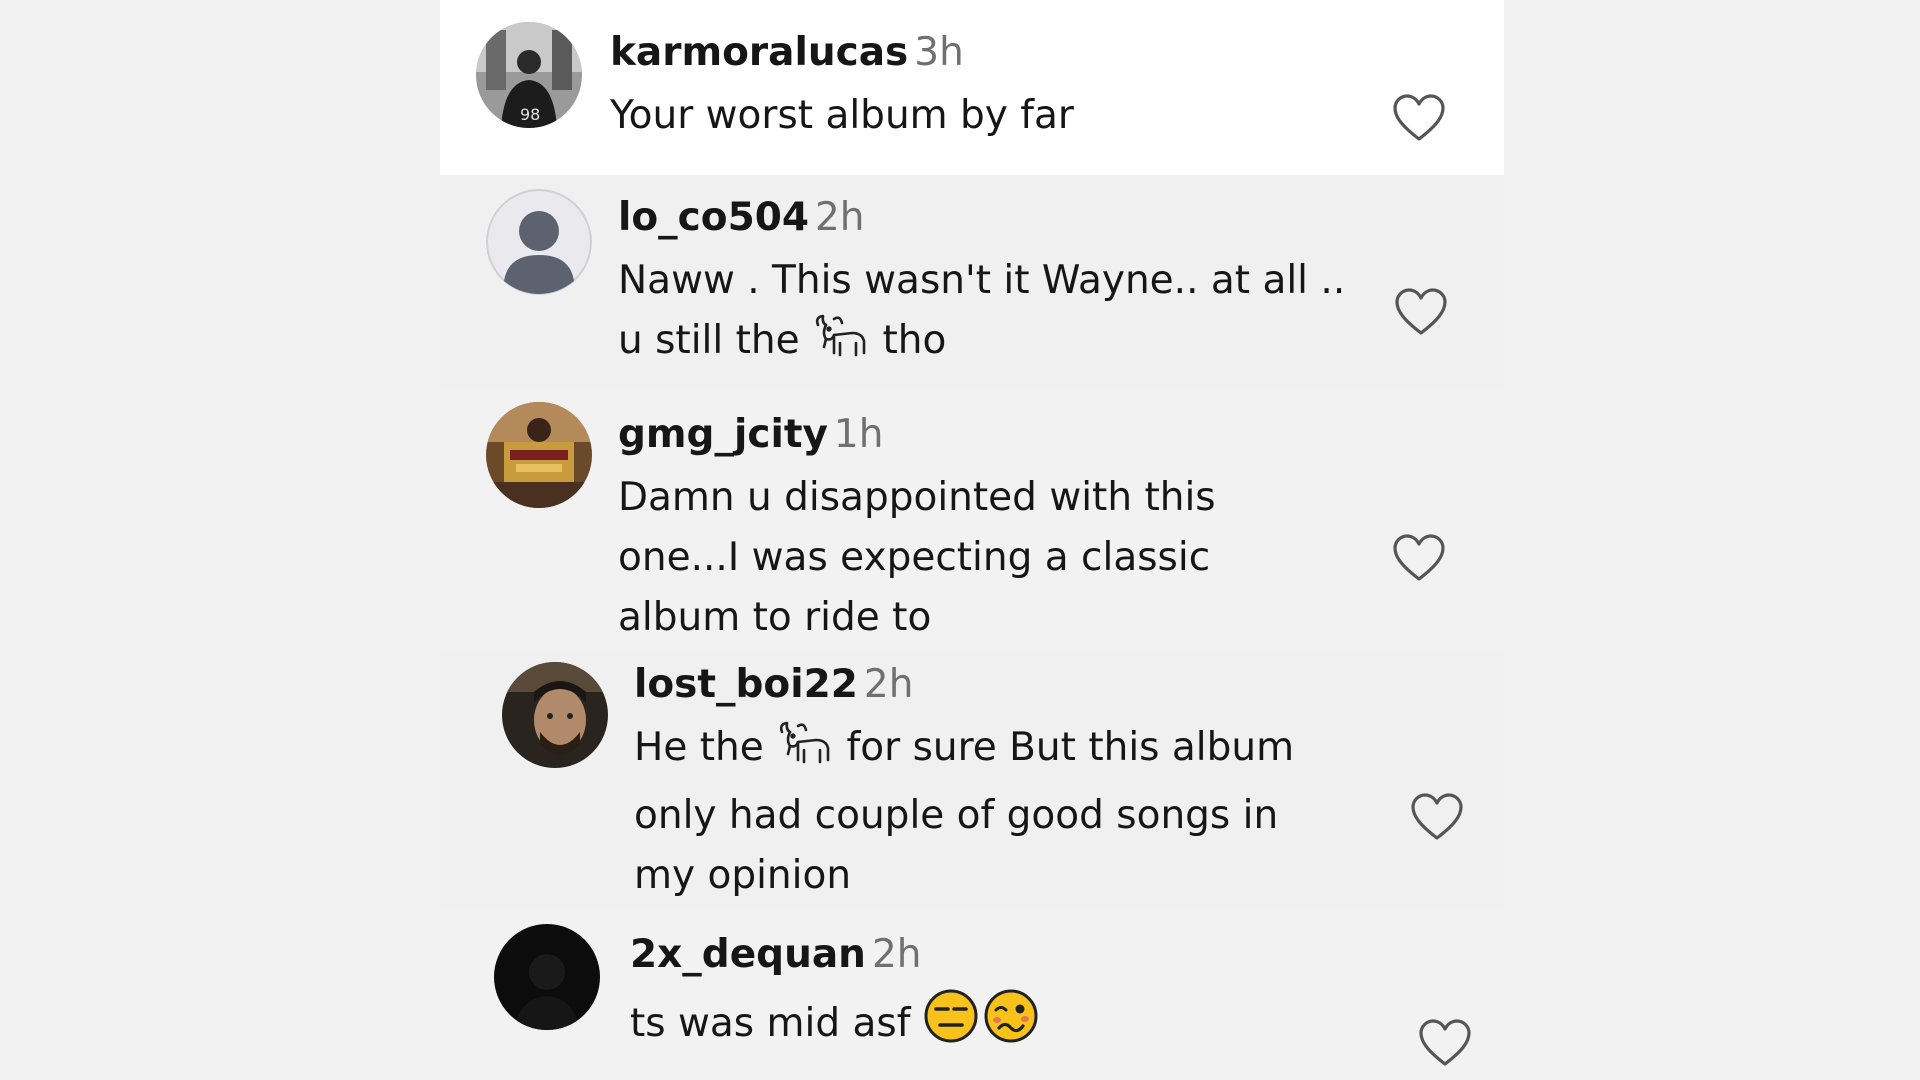 The width and height of the screenshot is (1920, 1080). I want to click on default-avatar-icon, so click(539, 242).